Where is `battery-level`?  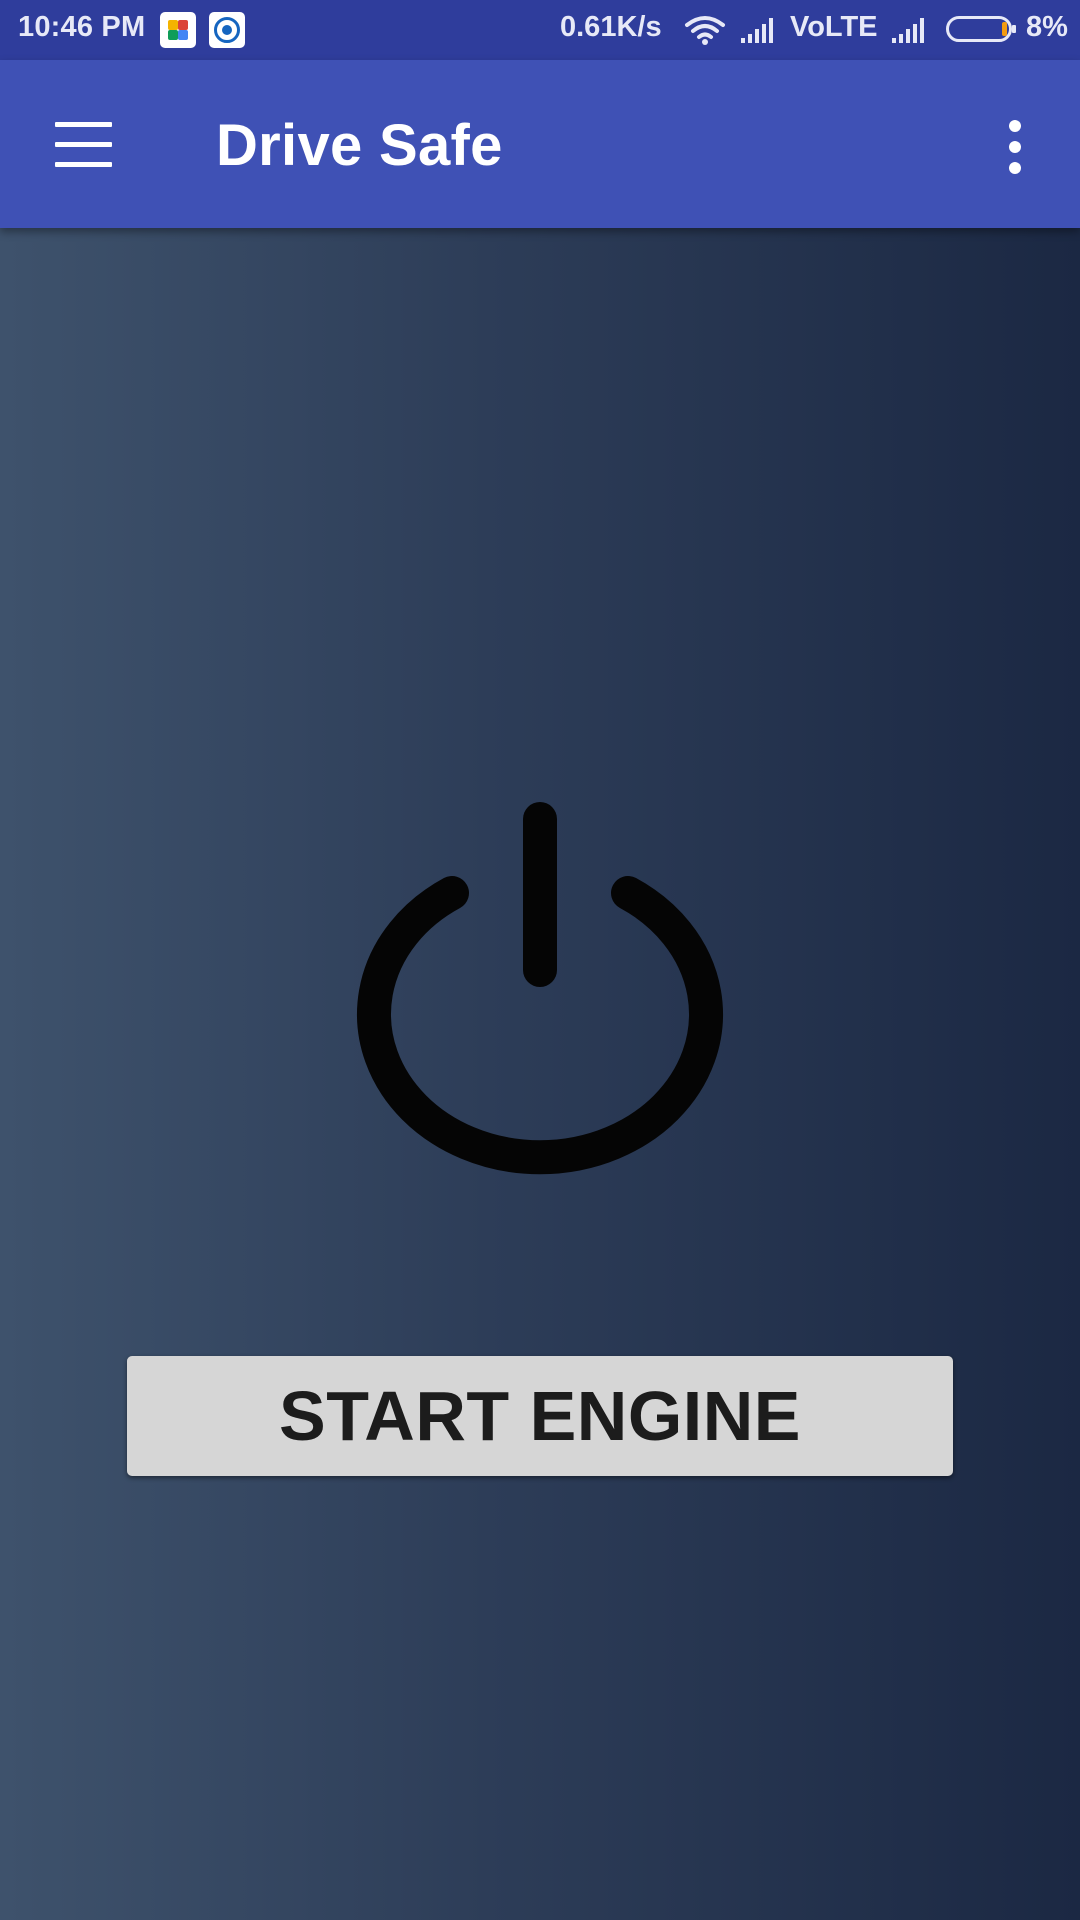 battery-level is located at coordinates (1004, 29).